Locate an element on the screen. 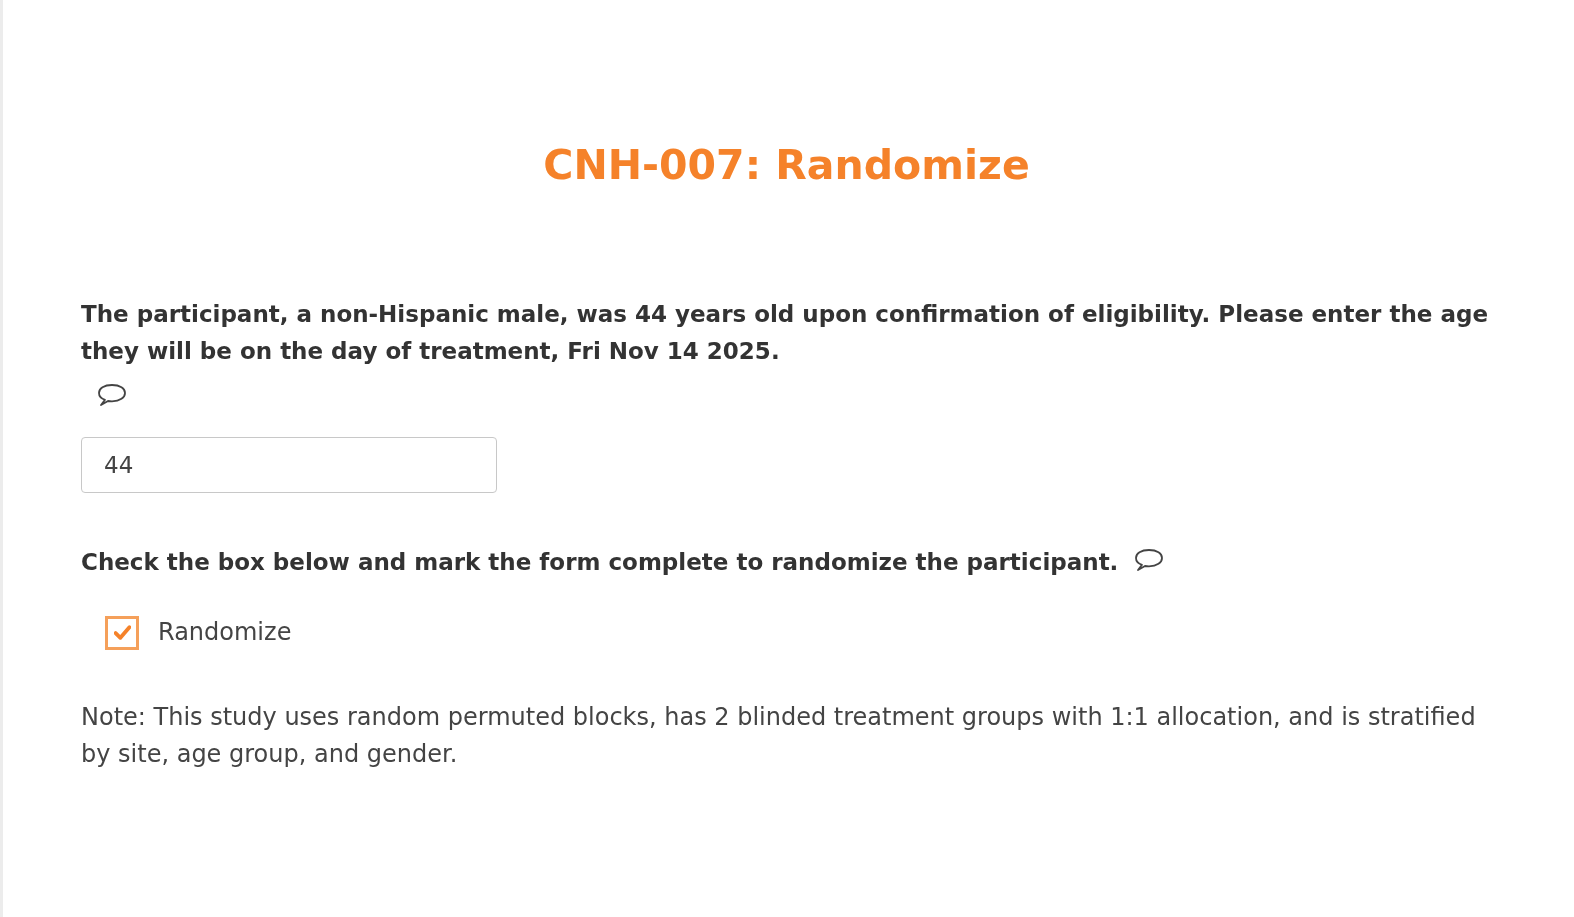 The width and height of the screenshot is (1574, 917). note-text: Note: This study uses random permuted blocks, has 2 blinded treatment groups with 1:1 allocation, and is stratified by site, age group, and gender. is located at coordinates (779, 736).